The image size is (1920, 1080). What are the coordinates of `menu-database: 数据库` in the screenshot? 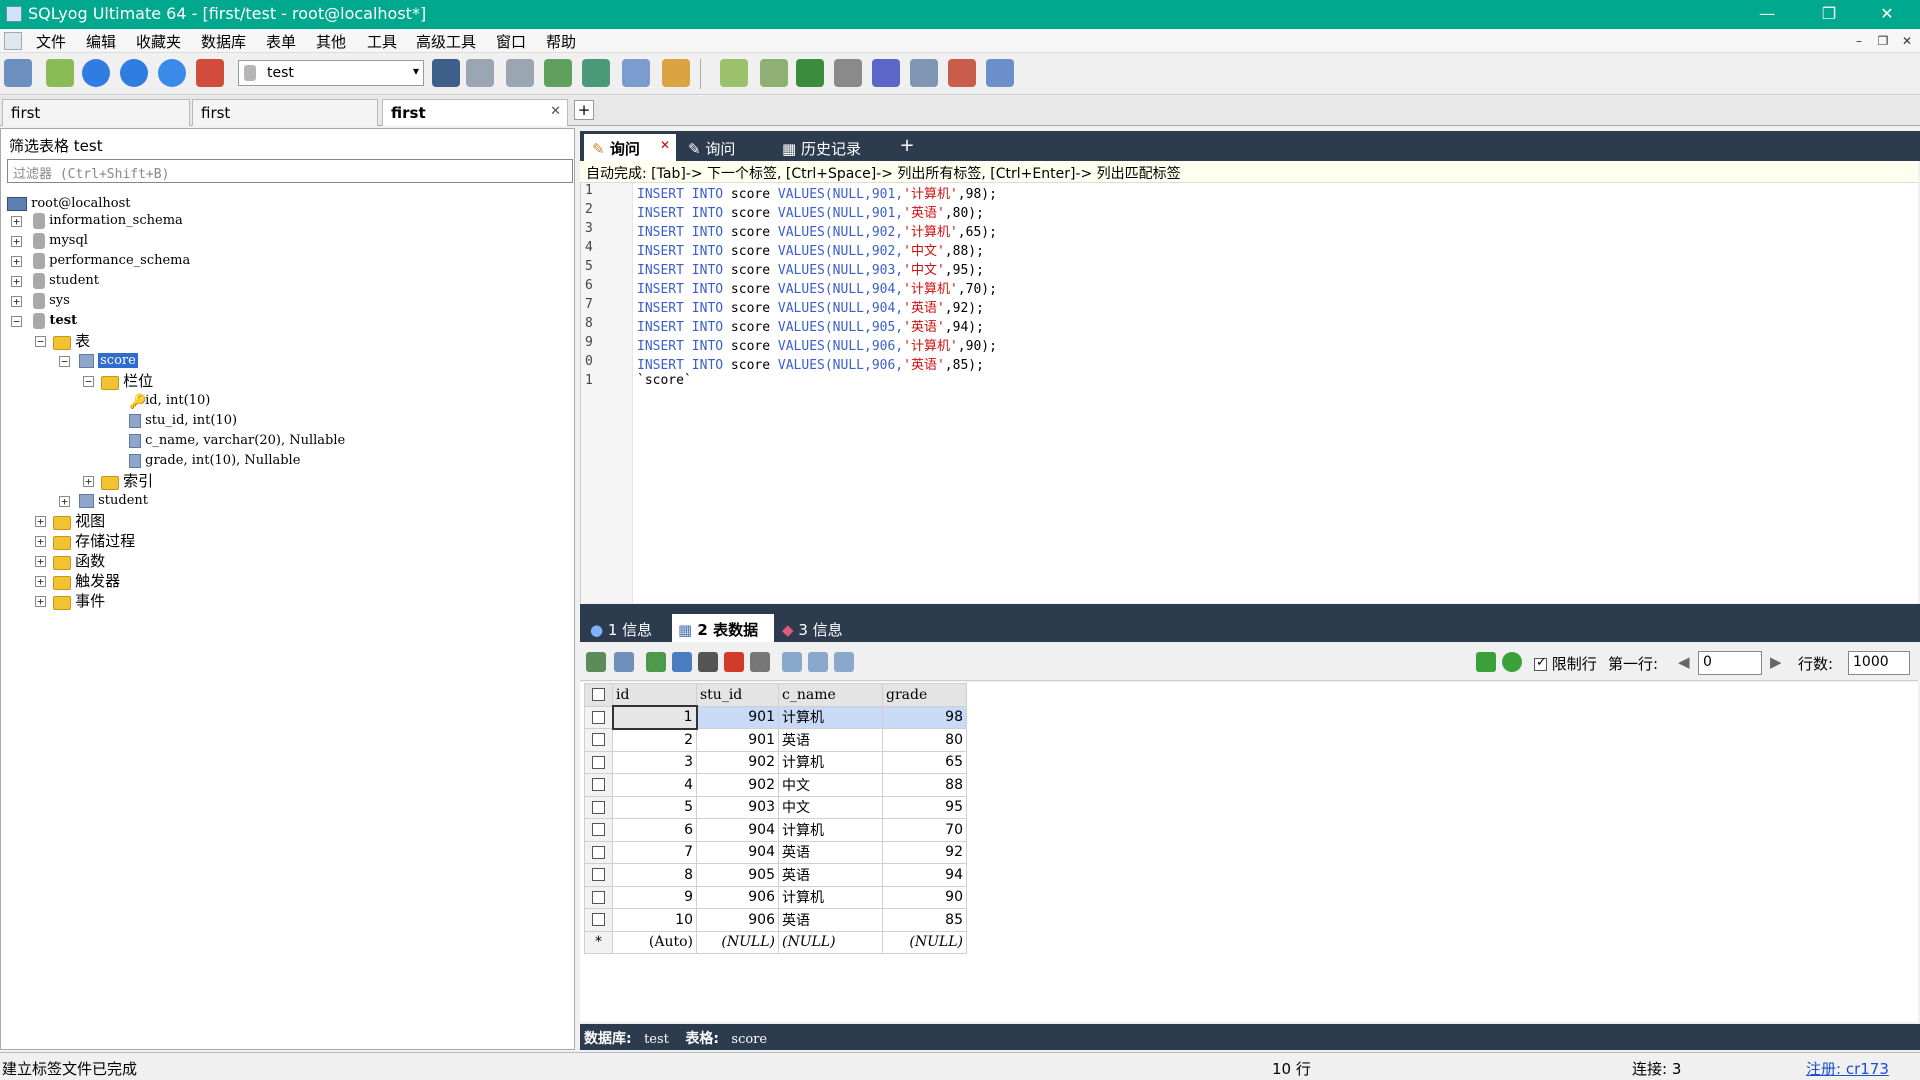 It's located at (223, 41).